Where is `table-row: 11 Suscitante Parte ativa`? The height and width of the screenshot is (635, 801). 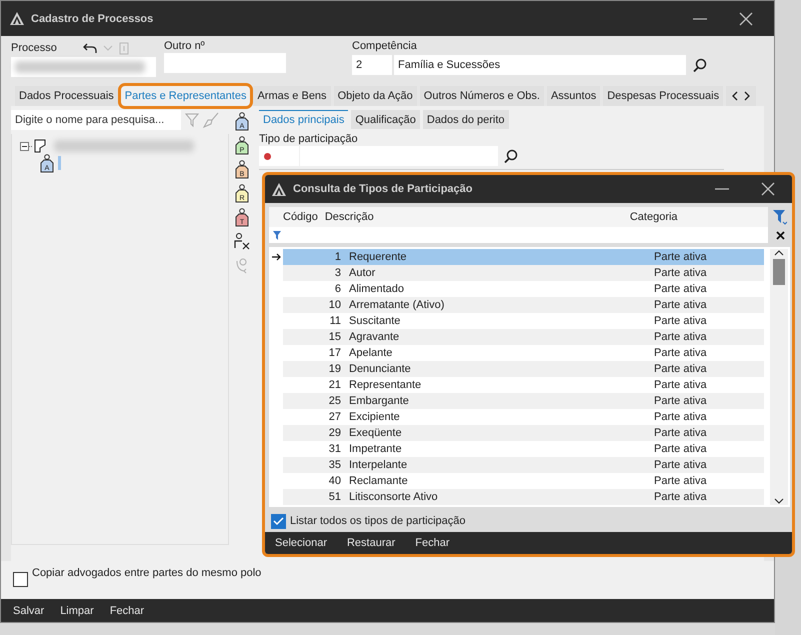 table-row: 11 Suscitante Parte ativa is located at coordinates (523, 321).